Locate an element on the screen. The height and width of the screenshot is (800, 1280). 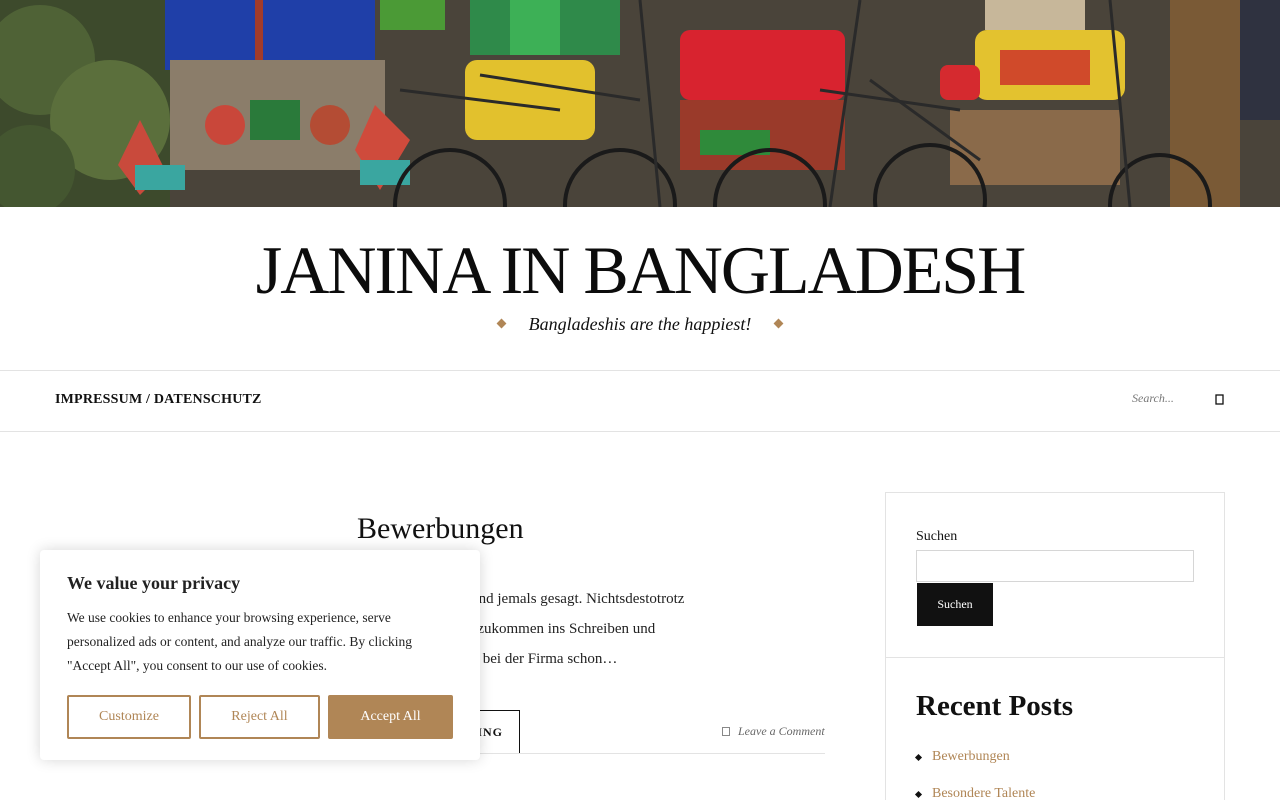
sidebar-search-button: Suchen is located at coordinates (955, 604).